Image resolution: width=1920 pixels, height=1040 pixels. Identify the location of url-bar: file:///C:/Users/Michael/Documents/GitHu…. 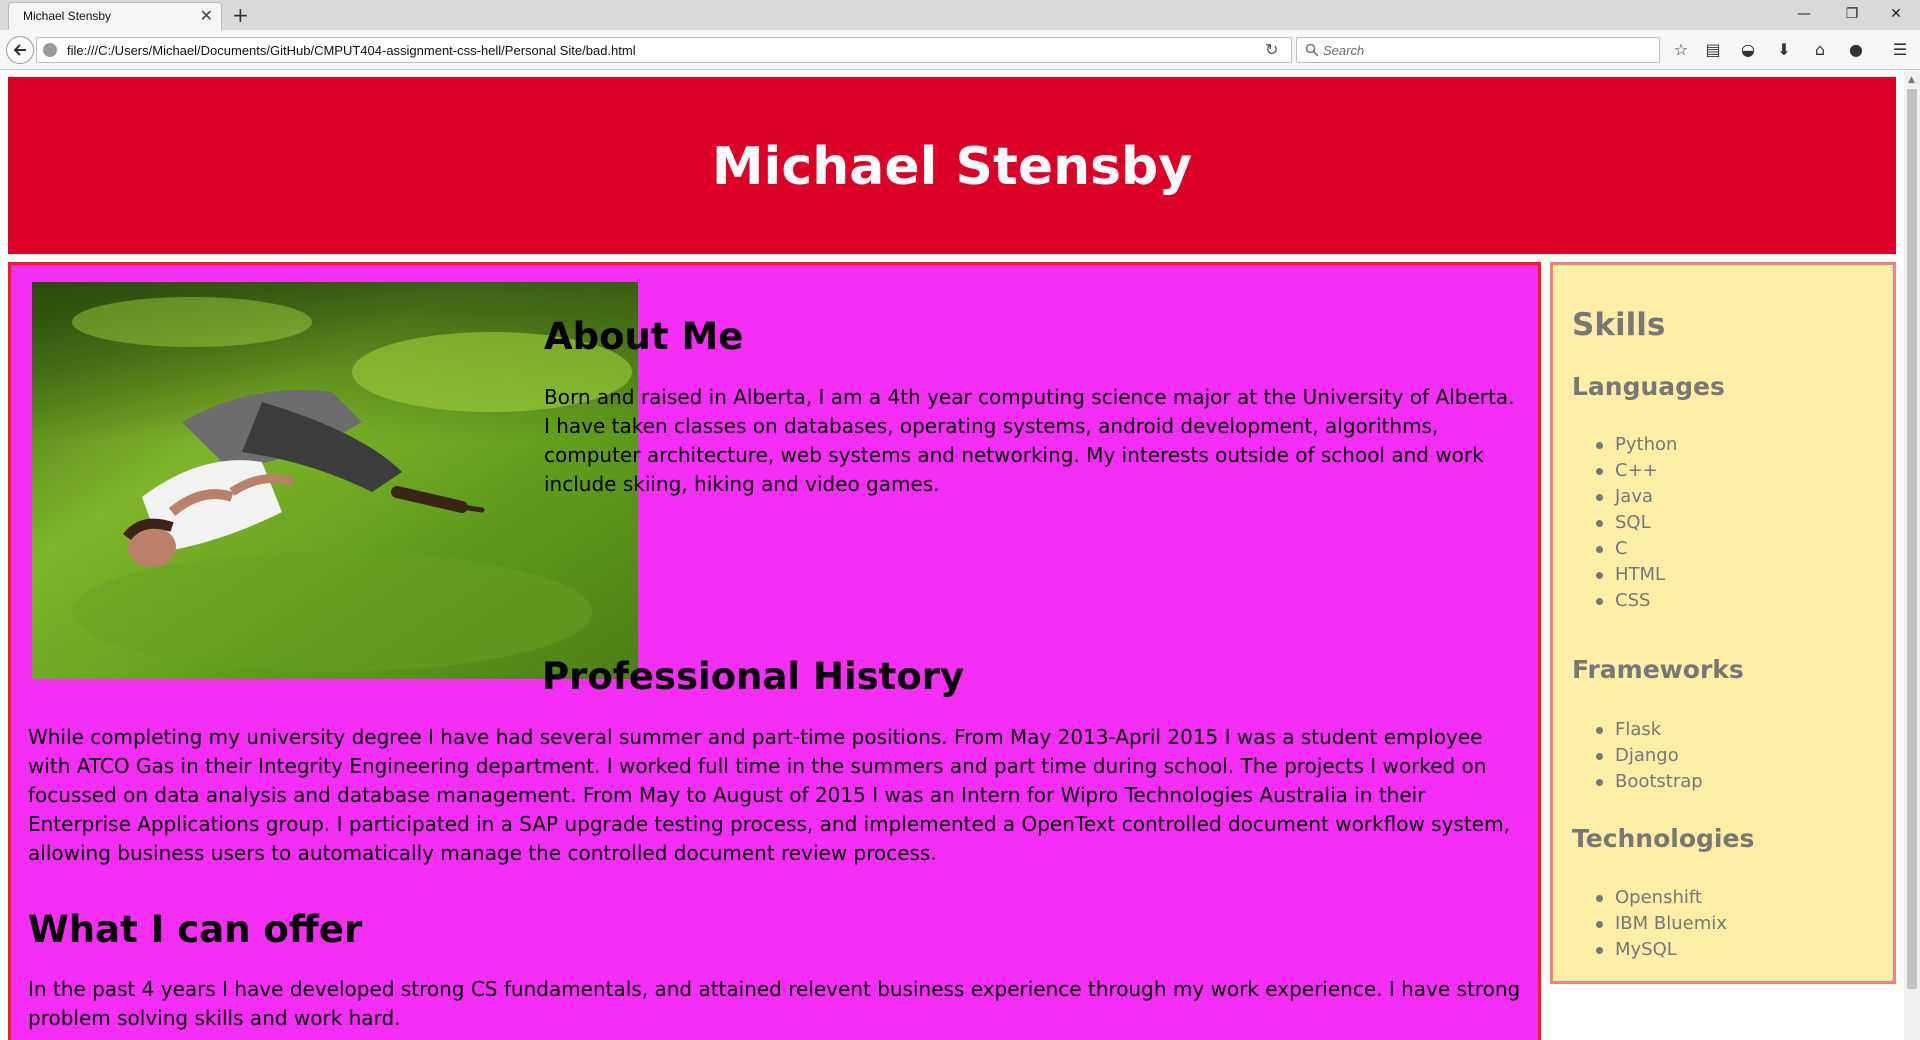
(664, 50).